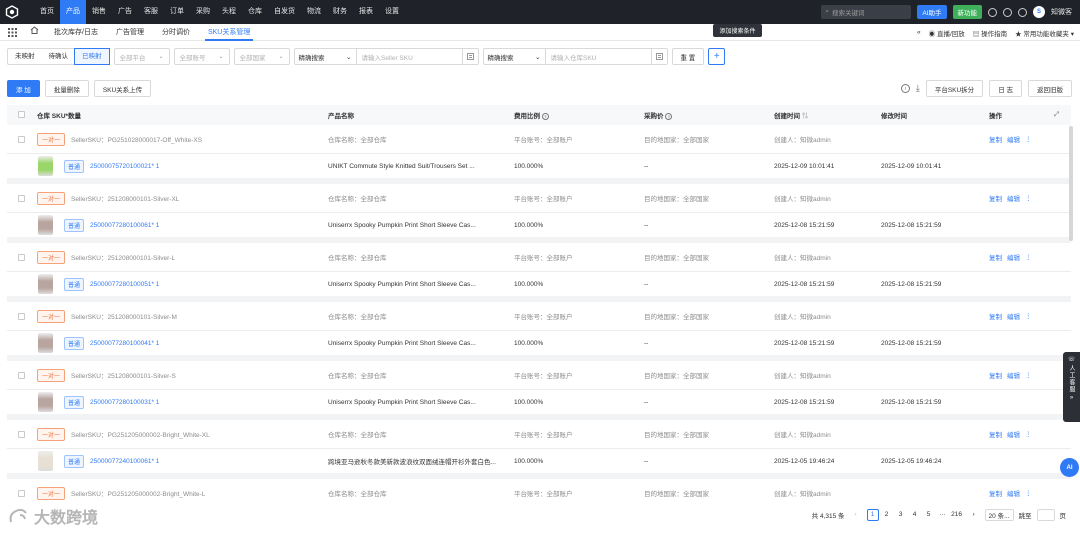 The height and width of the screenshot is (535, 1080). I want to click on return-old-version-button: 返回旧版, so click(1050, 88).